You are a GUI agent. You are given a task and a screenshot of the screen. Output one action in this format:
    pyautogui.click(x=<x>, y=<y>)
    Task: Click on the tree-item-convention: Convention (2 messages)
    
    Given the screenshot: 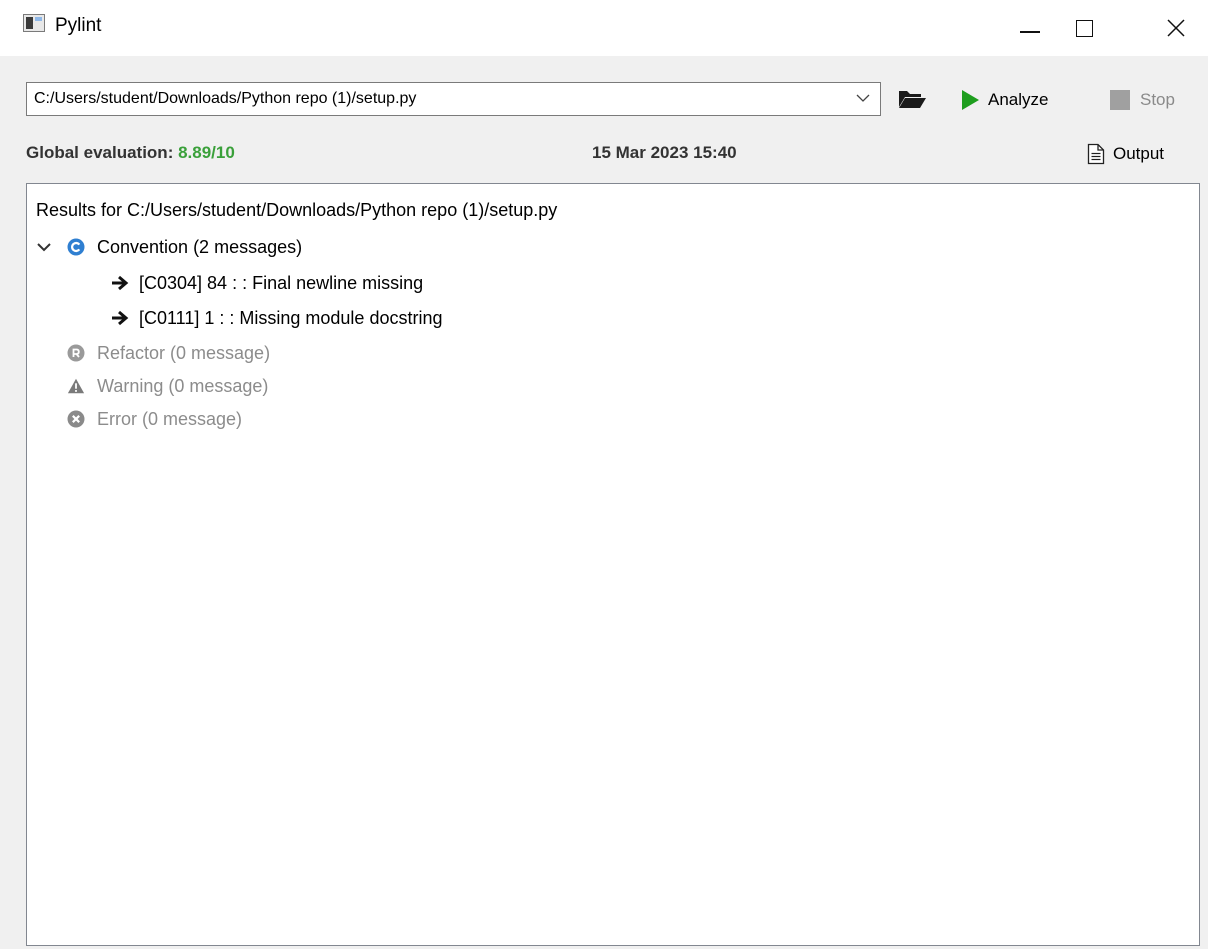 What is the action you would take?
    pyautogui.click(x=169, y=247)
    